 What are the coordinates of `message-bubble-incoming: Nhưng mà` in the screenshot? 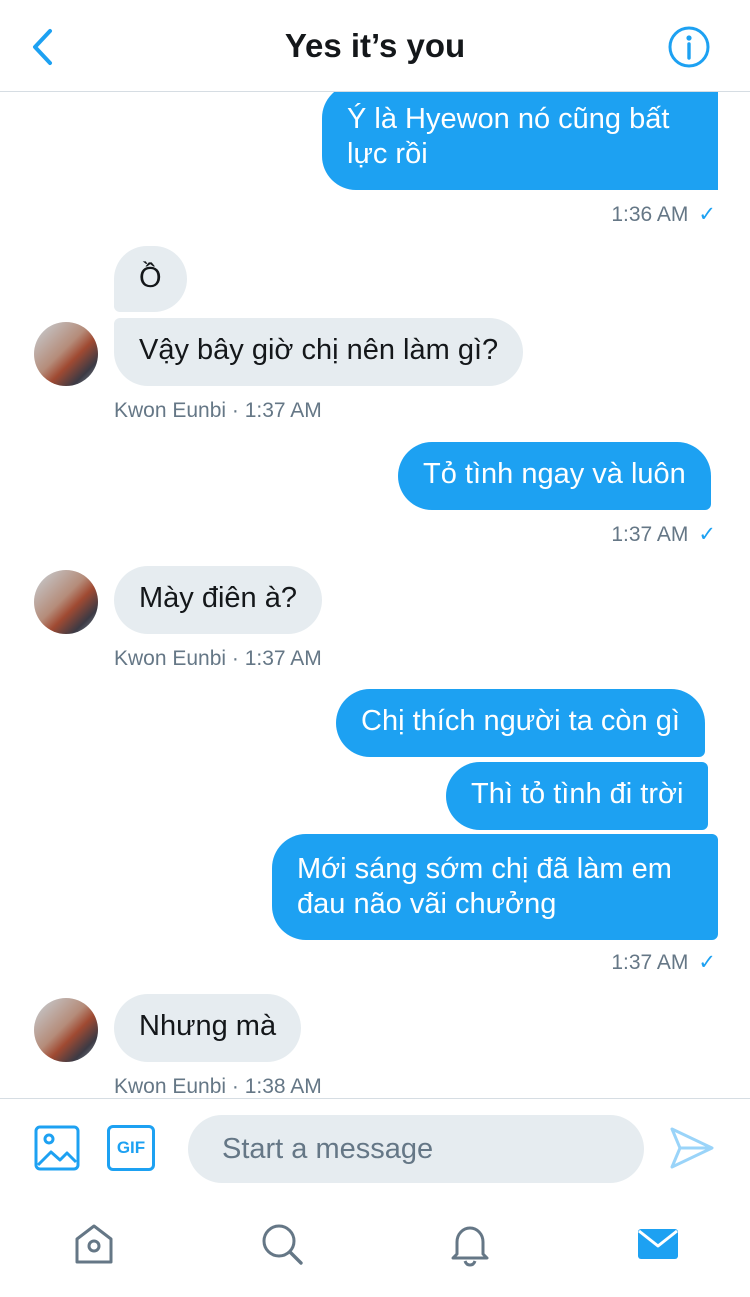 It's located at (208, 1028).